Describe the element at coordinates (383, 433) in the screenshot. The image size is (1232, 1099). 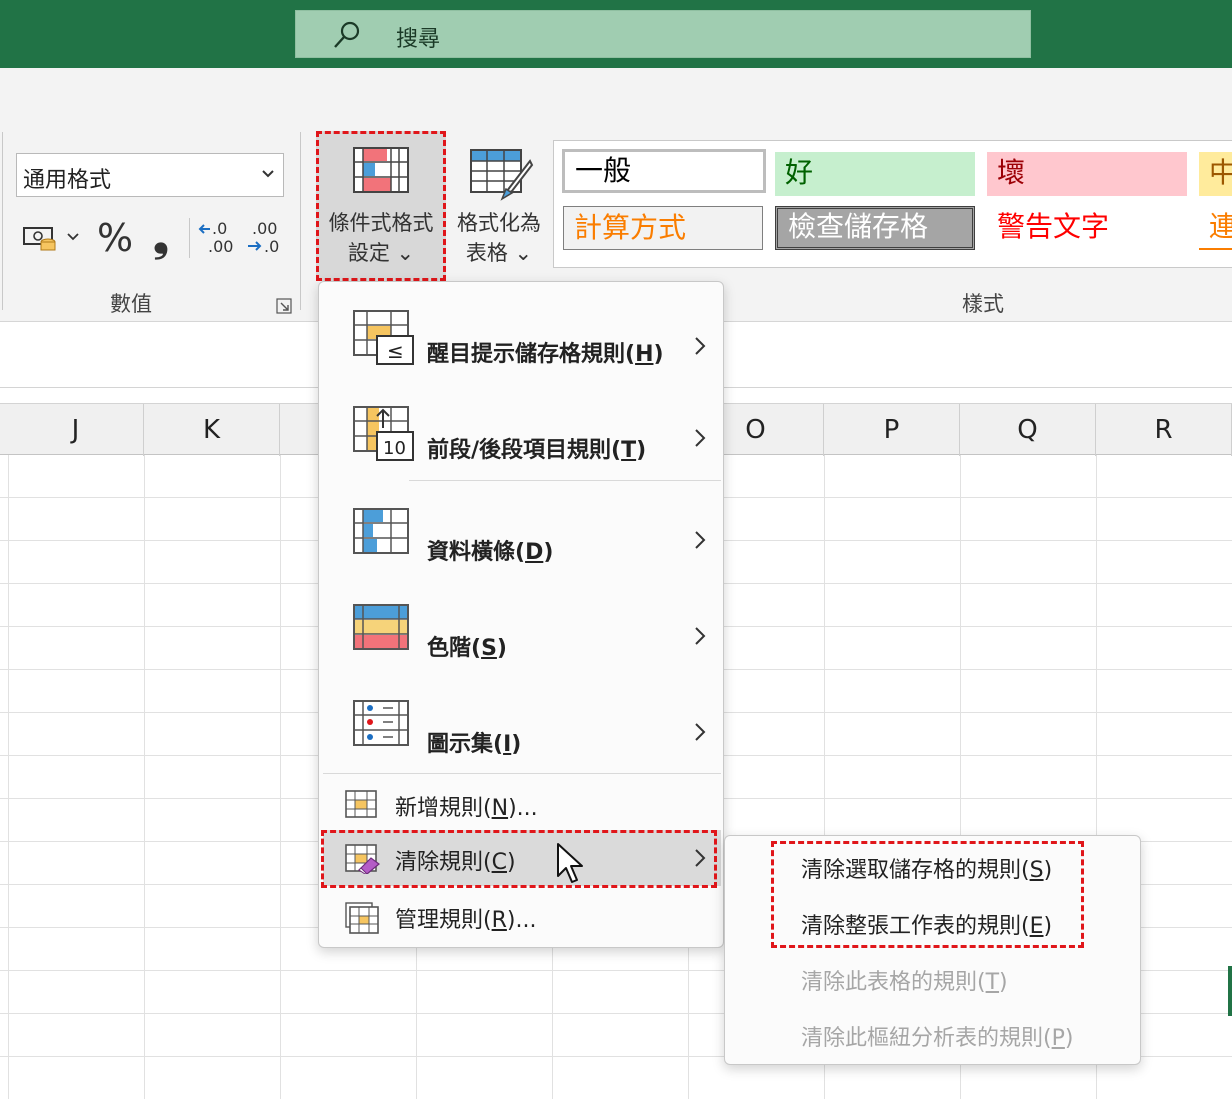
I see `top-bottom-rules-icon: 10` at that location.